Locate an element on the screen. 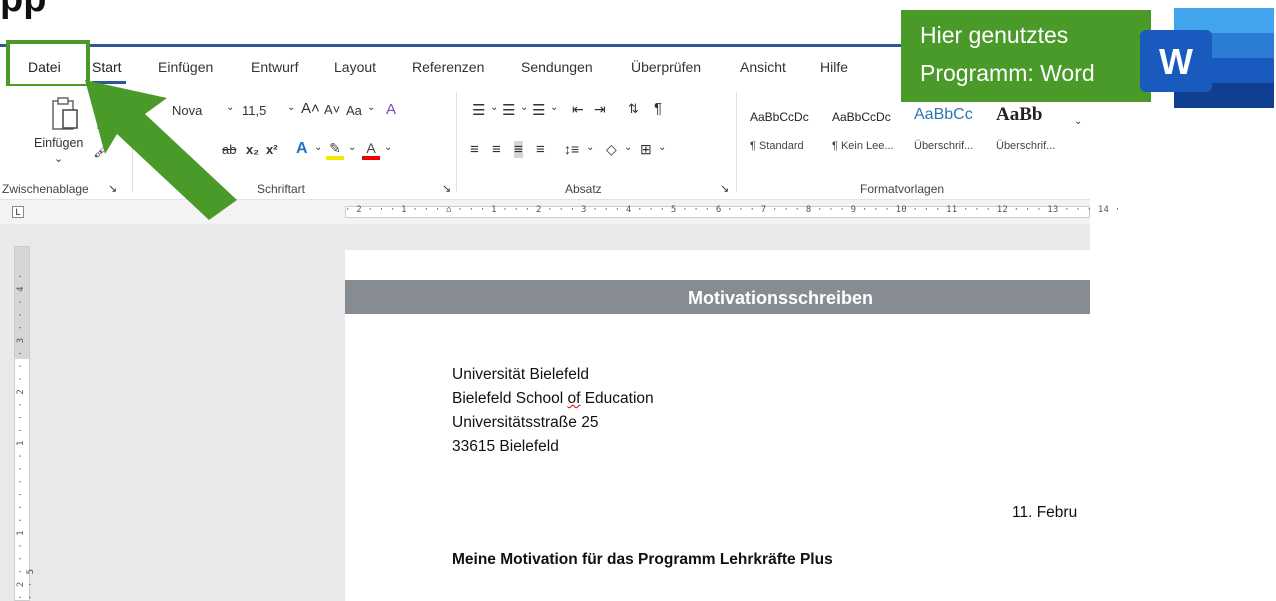 Image resolution: width=1276 pixels, height=601 pixels. tab-hilfe: Hilfe is located at coordinates (834, 67).